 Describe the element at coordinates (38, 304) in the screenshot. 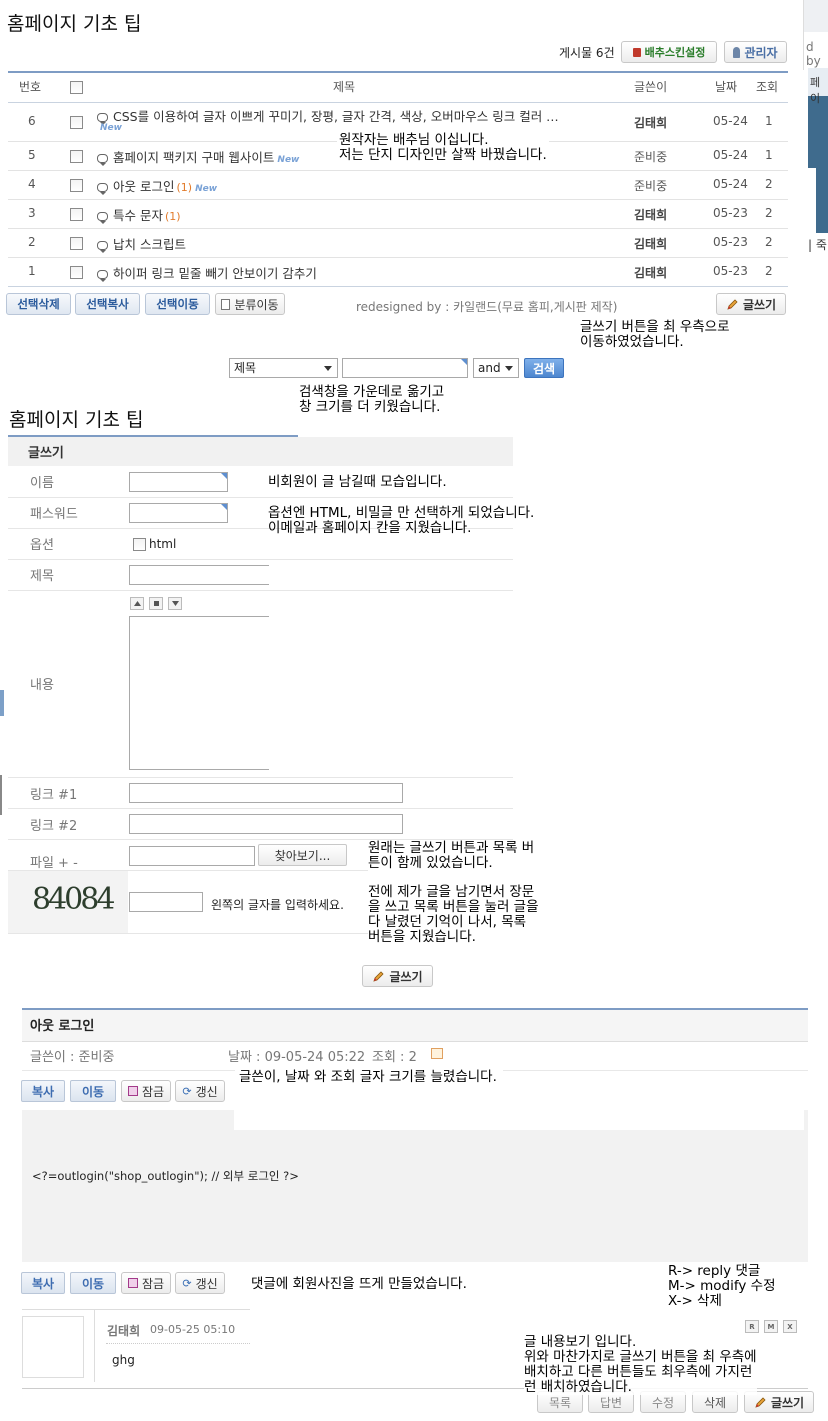

I see `delete-selected-button: 선택삭제` at that location.